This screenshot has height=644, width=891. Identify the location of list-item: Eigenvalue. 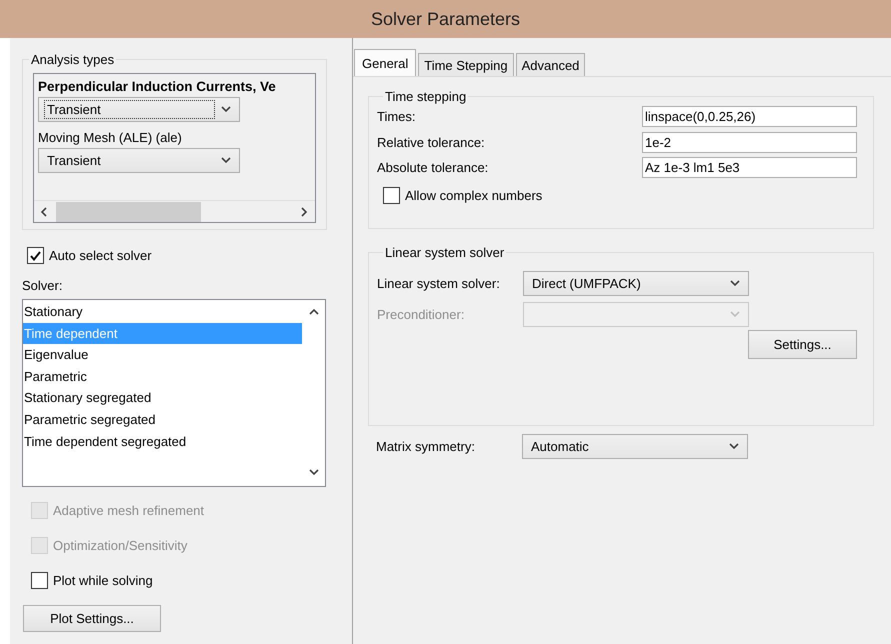
(162, 355).